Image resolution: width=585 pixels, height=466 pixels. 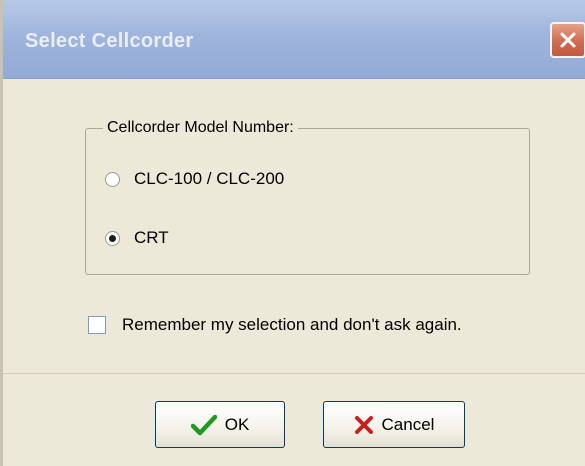 What do you see at coordinates (109, 41) in the screenshot?
I see `window-title: Select Cellcorder` at bounding box center [109, 41].